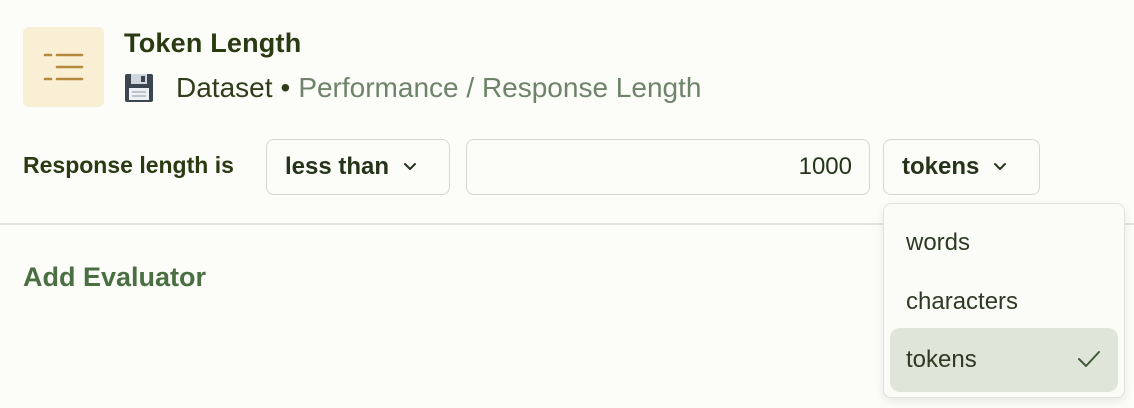  I want to click on evaluator-subtitle: Dataset • Performance / Response Length, so click(412, 88).